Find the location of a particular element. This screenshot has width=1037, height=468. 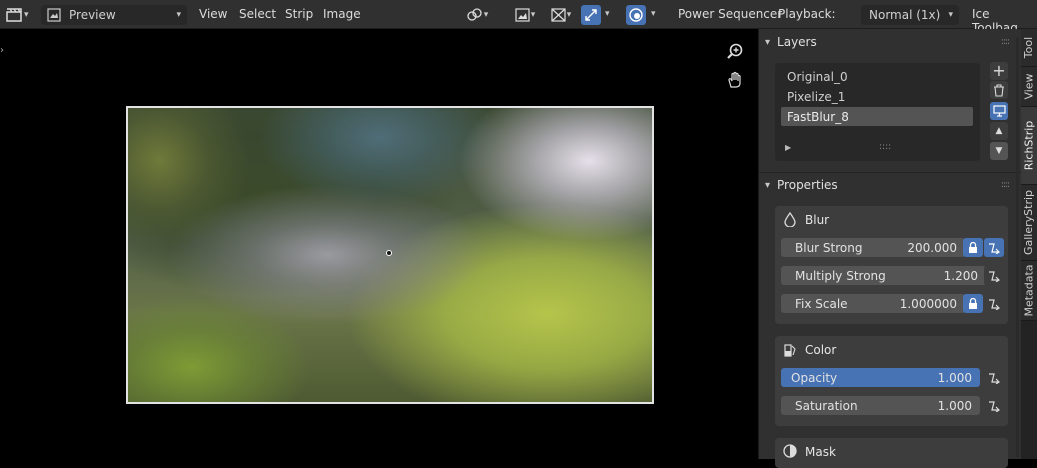

layers-list: Original_0 Pixelize_1 FastBlur_8 ▶ :::: is located at coordinates (877, 112).